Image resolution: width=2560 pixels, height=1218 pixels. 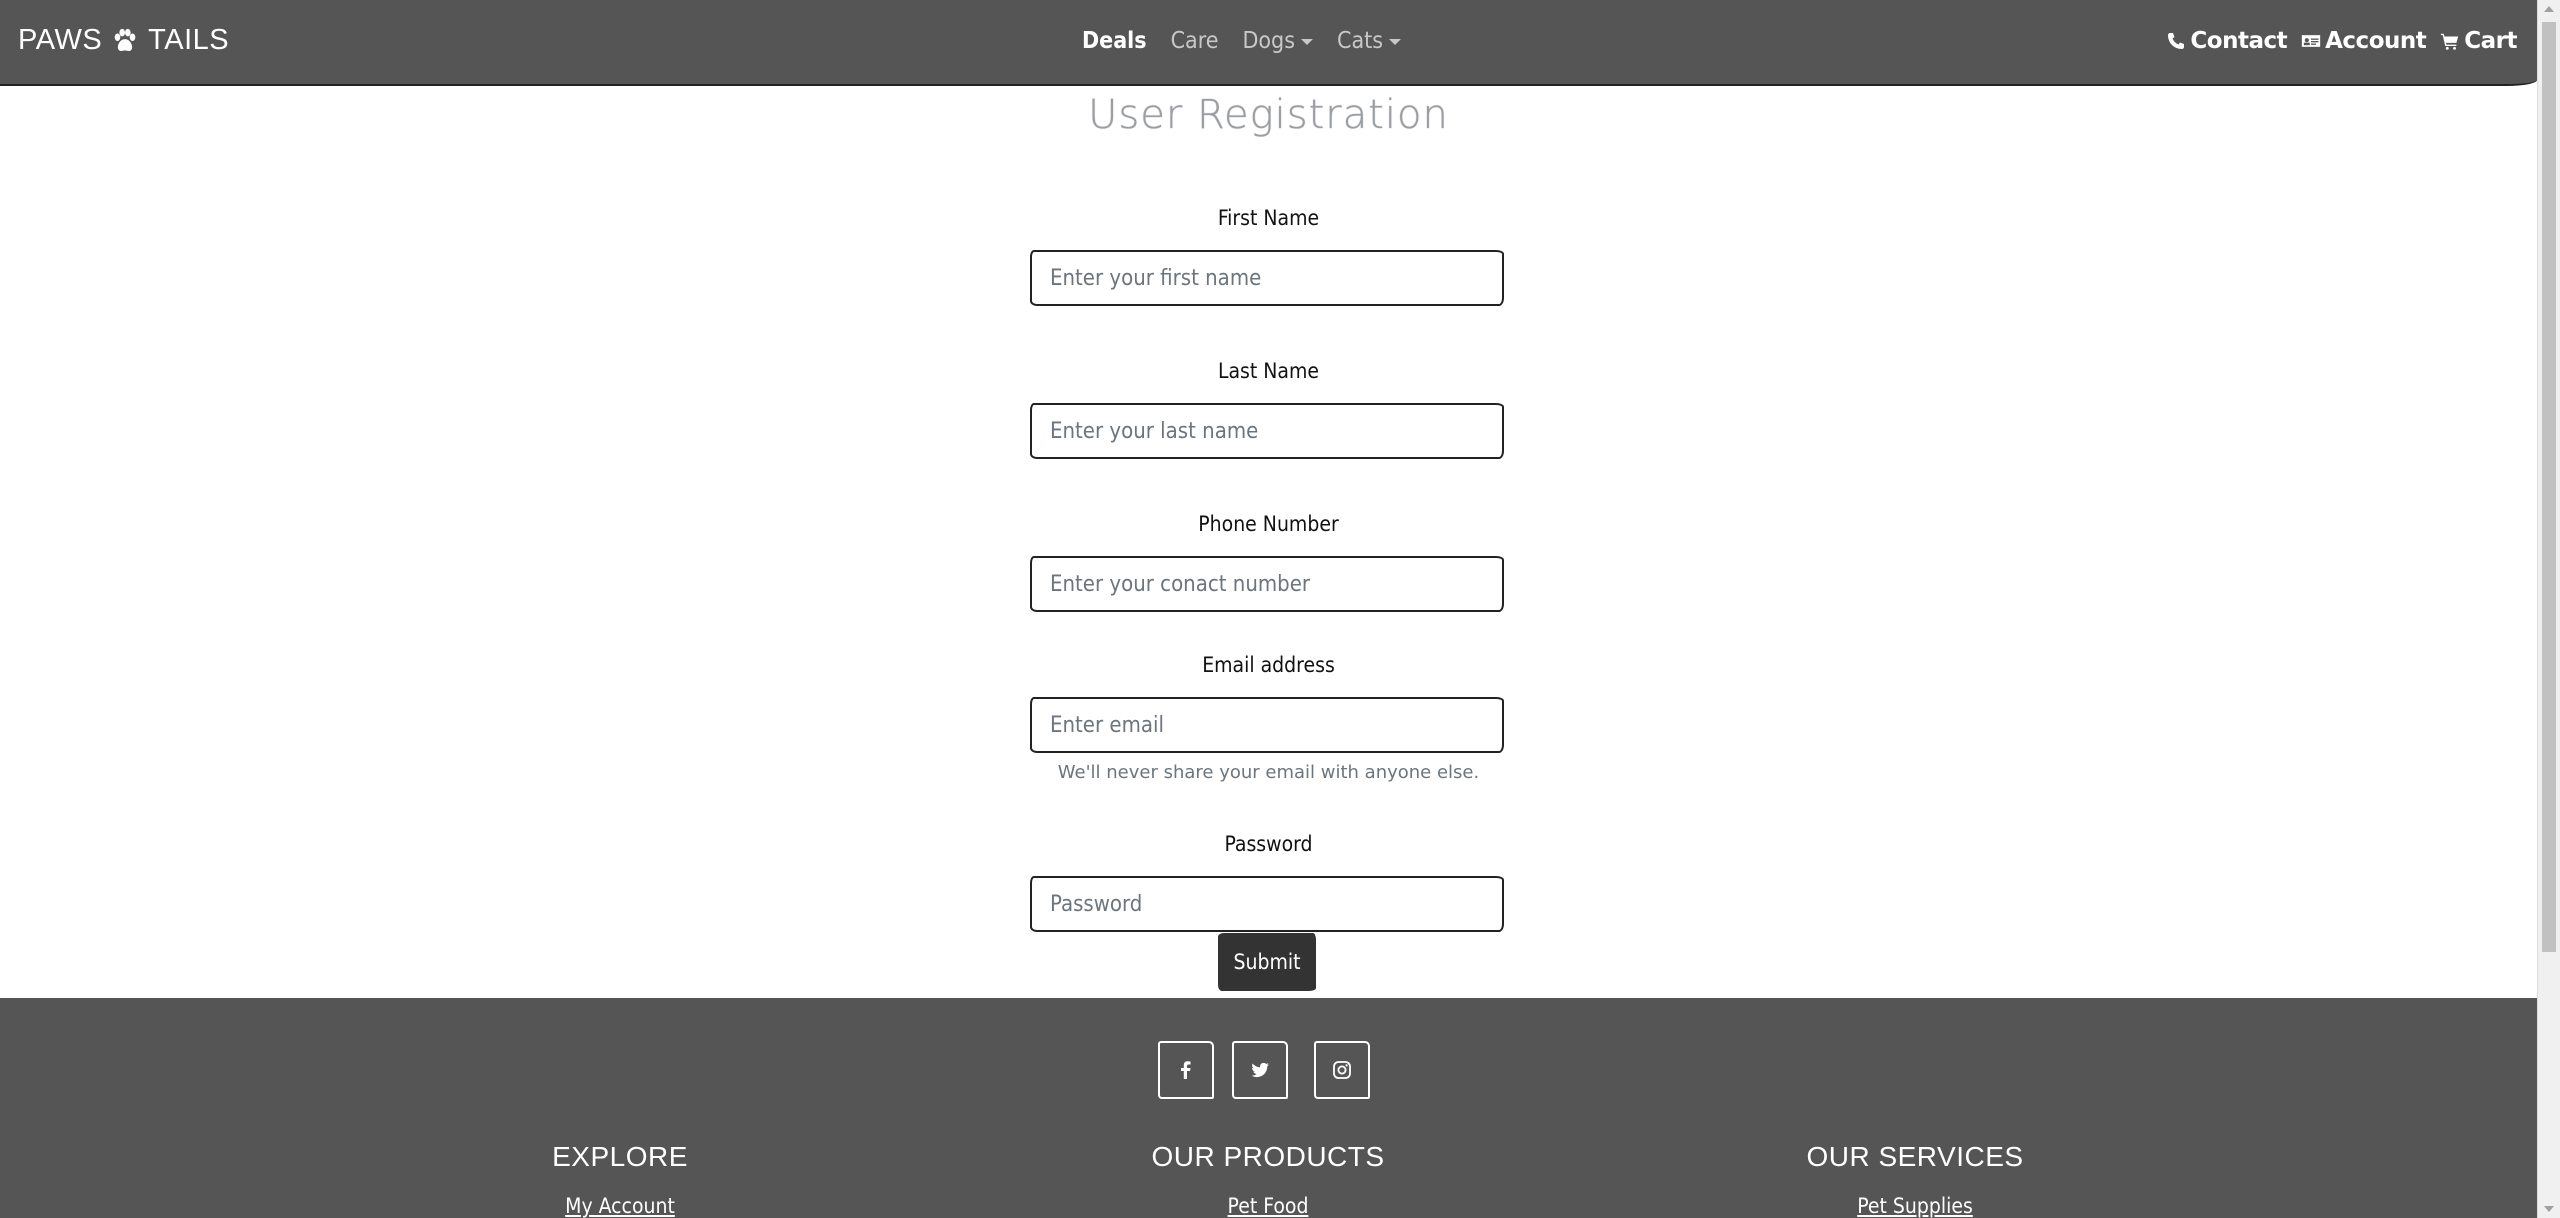 What do you see at coordinates (1268, 218) in the screenshot?
I see `first-name-label: First Name` at bounding box center [1268, 218].